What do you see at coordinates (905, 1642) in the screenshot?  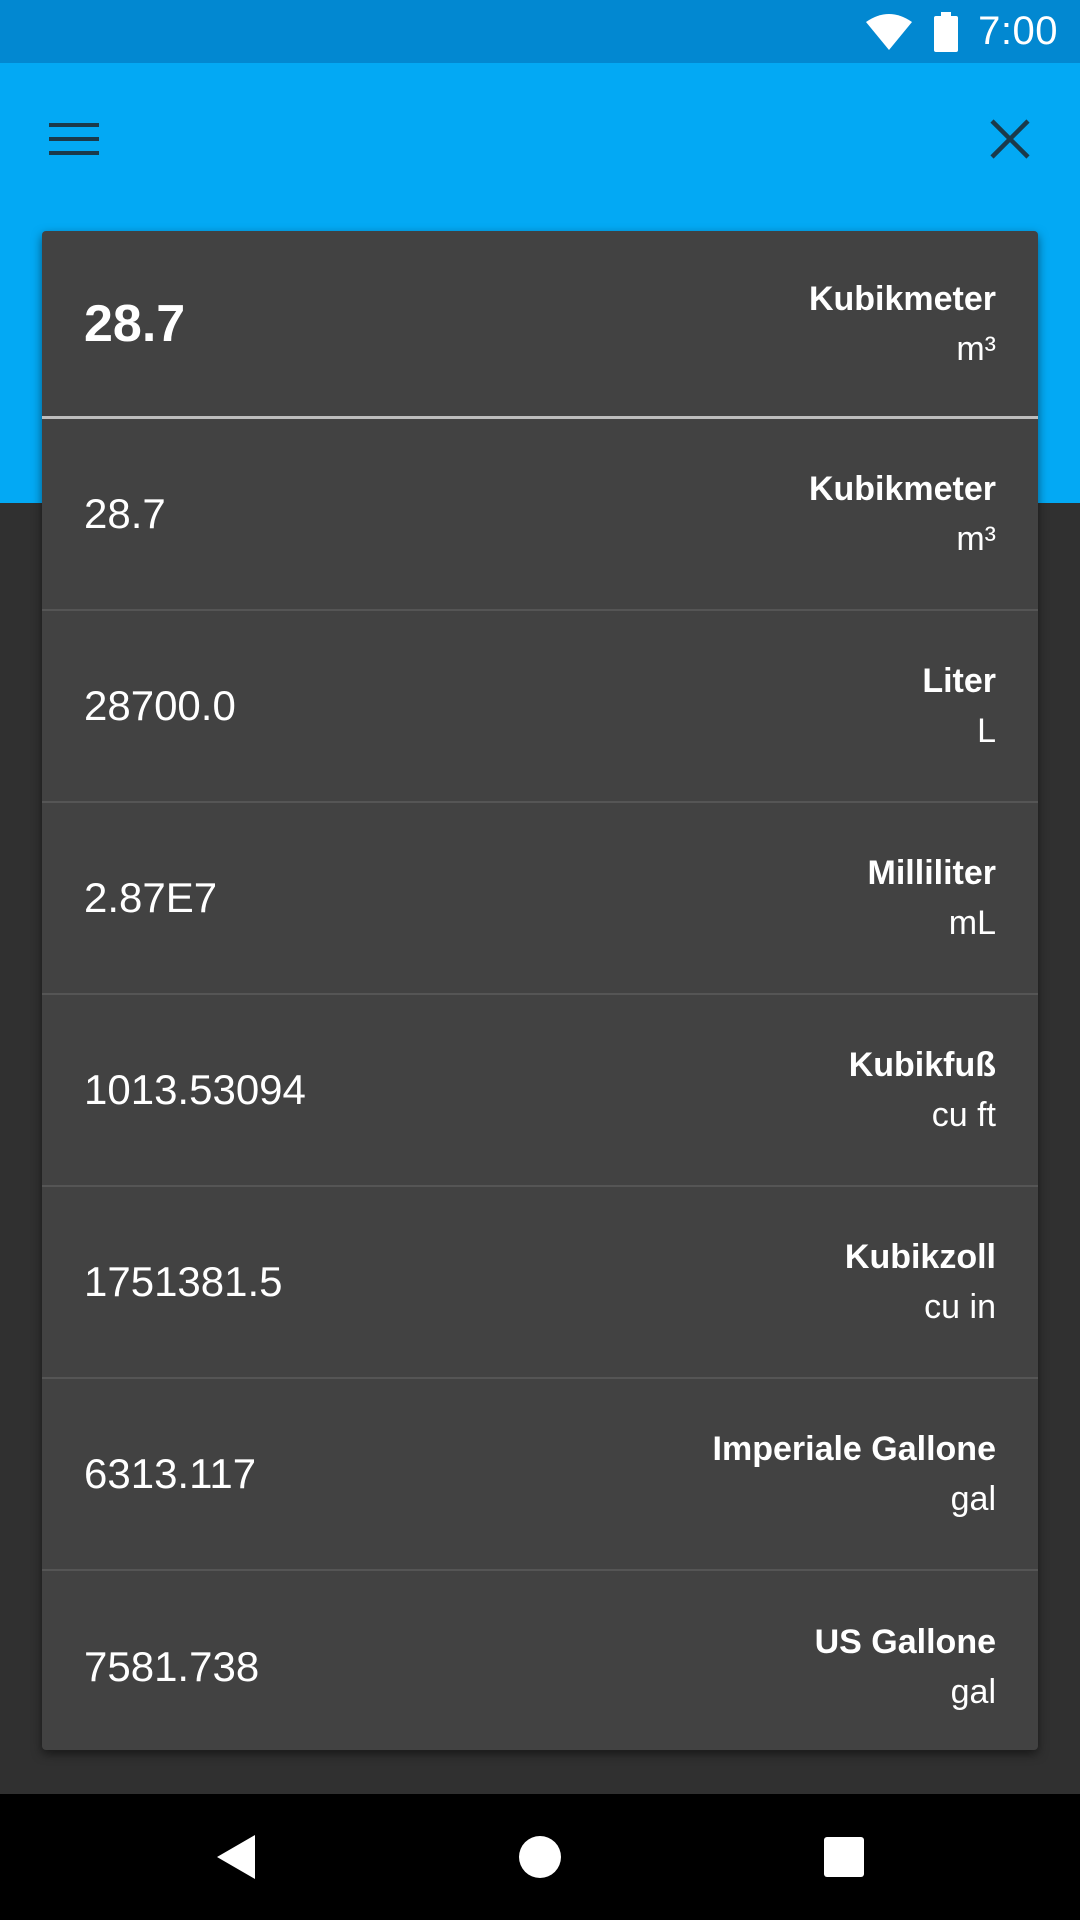 I see `result-unit-name: US Gallone` at bounding box center [905, 1642].